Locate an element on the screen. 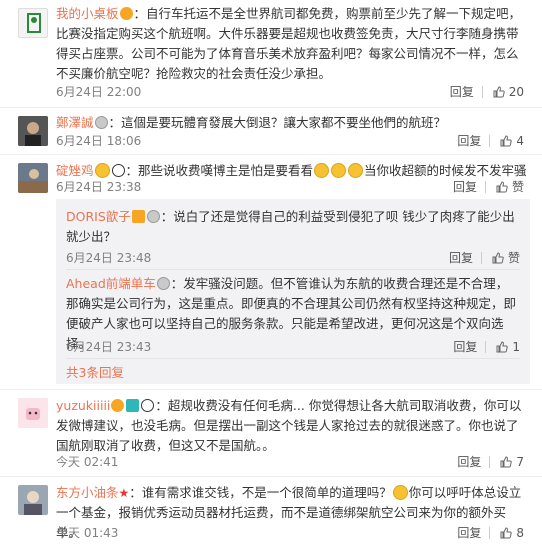 The height and width of the screenshot is (547, 542). reply-time: 6月24日 23:48 is located at coordinates (109, 258).